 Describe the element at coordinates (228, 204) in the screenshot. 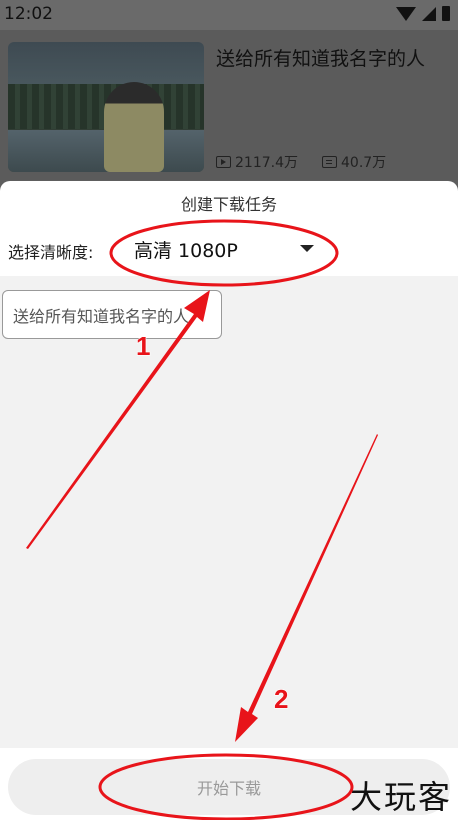

I see `sheet-title: 创建下载任务` at that location.